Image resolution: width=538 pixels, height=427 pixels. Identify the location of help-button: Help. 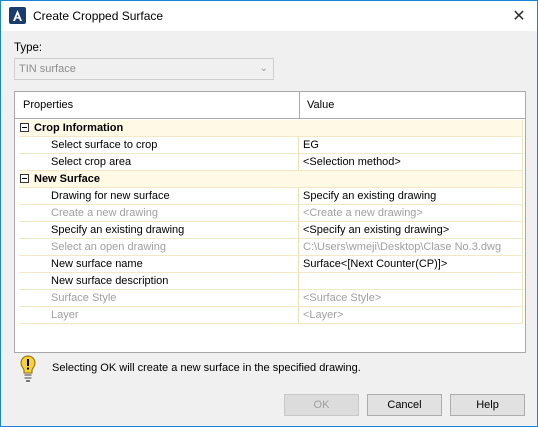
(487, 405).